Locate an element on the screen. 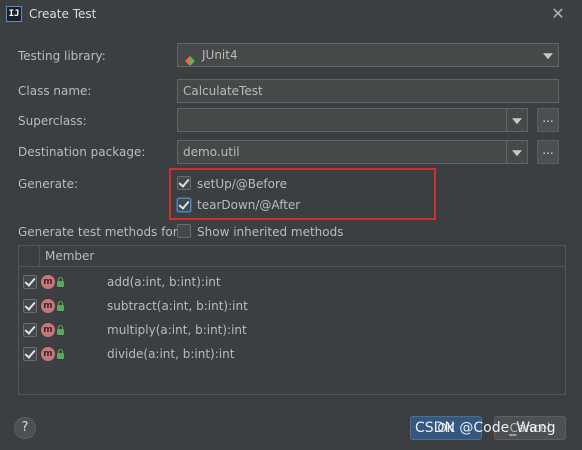 This screenshot has width=582, height=450. highlight-annotation-box is located at coordinates (302, 194).